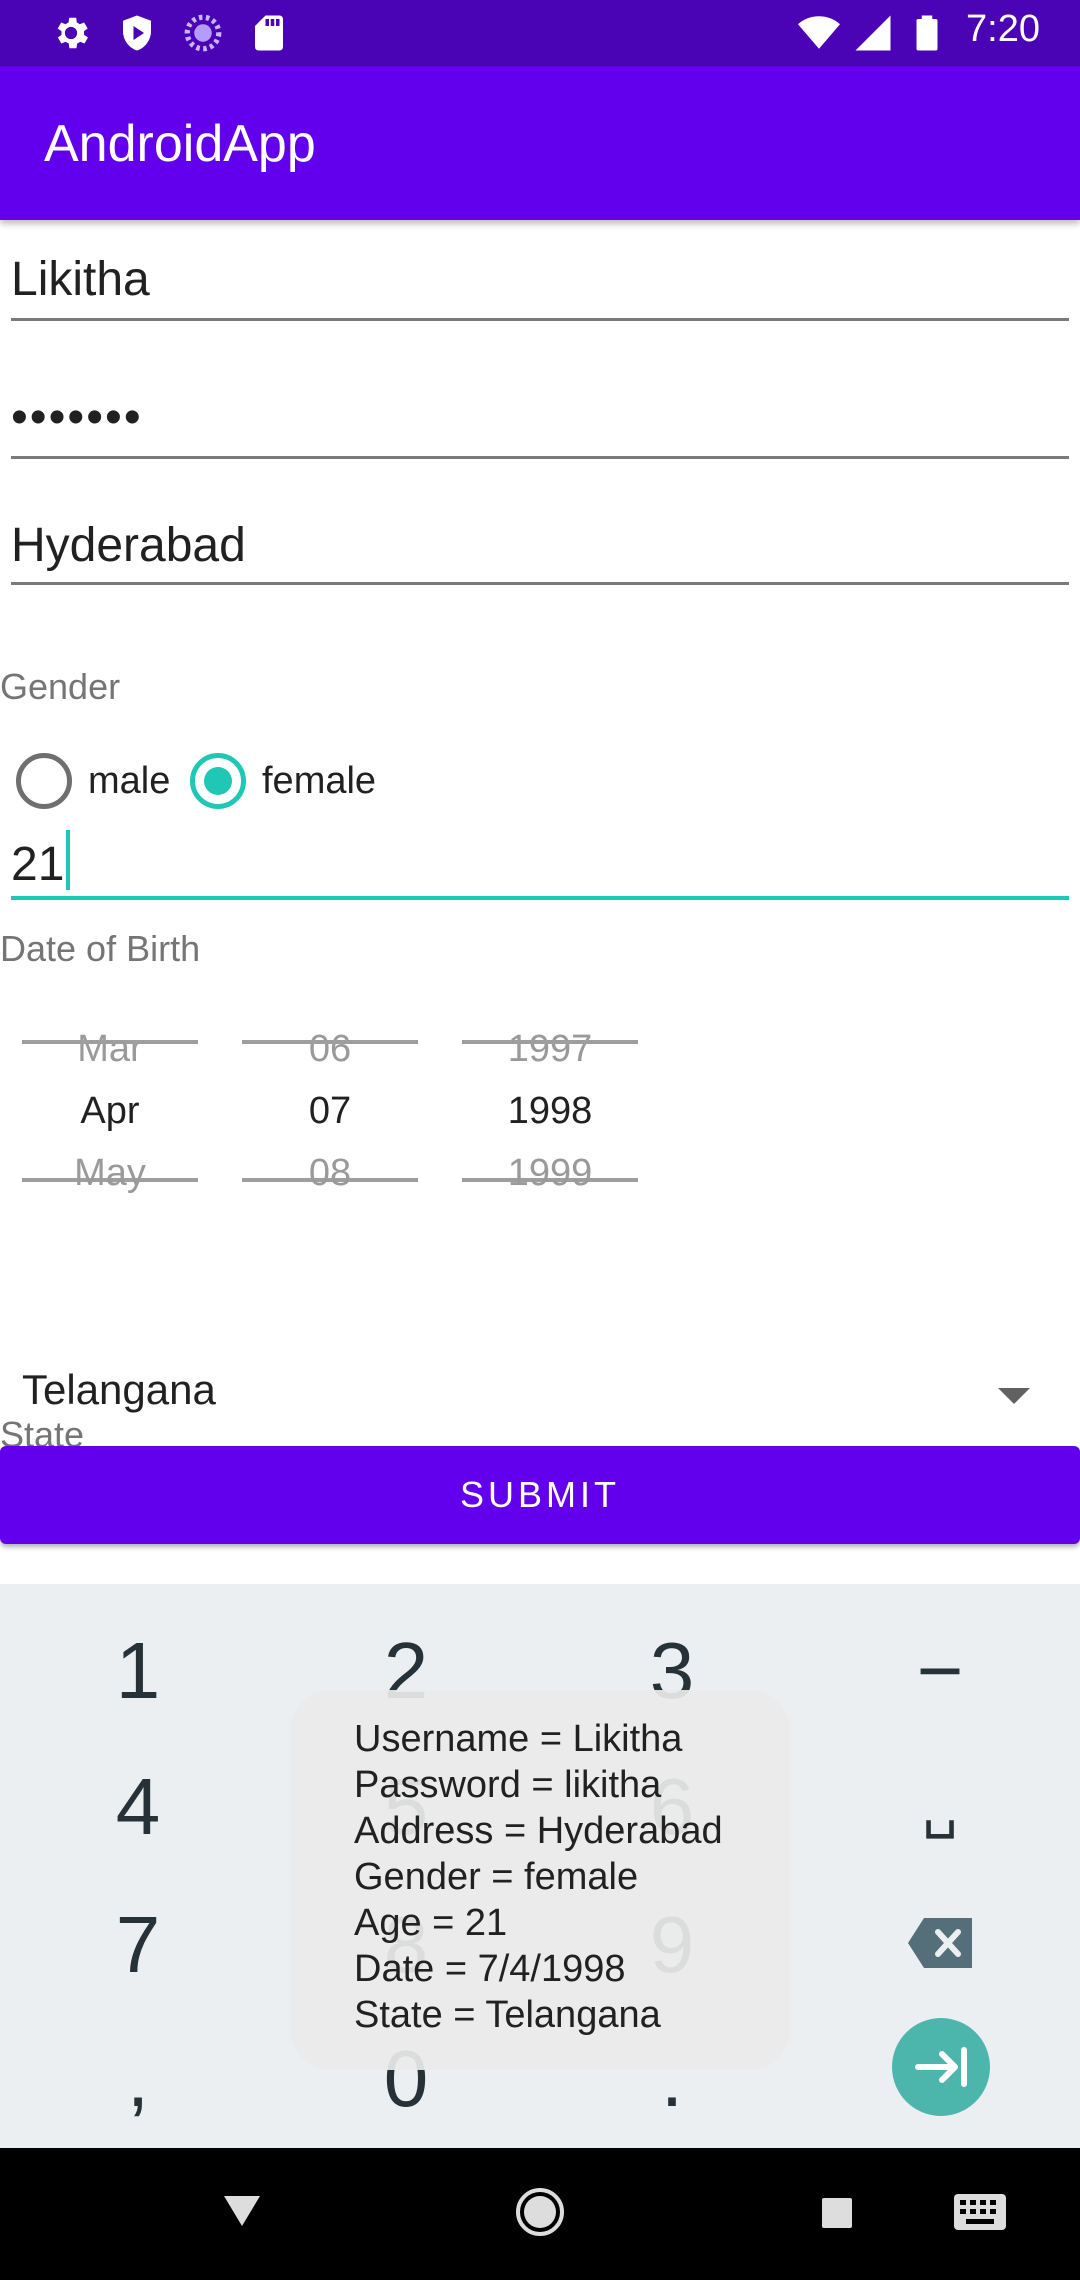 The image size is (1080, 2280). Describe the element at coordinates (540, 33) in the screenshot. I see `status-bar: 7:20` at that location.